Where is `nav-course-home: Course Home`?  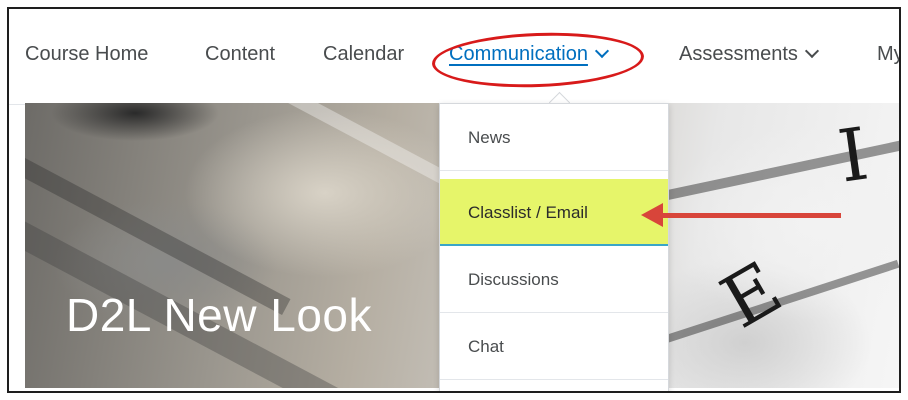
nav-course-home: Course Home is located at coordinates (86, 54).